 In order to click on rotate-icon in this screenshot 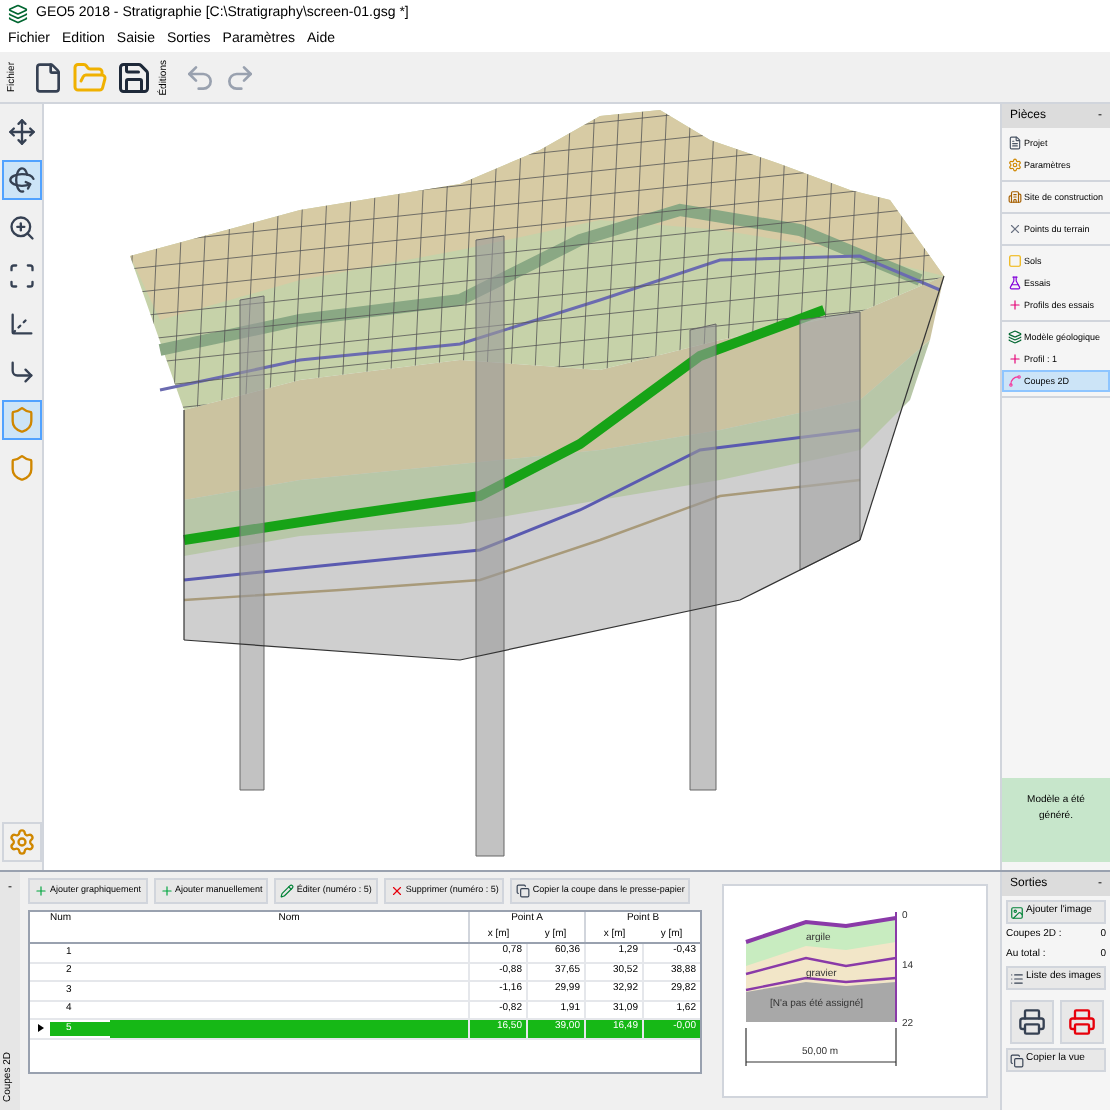, I will do `click(21, 180)`.